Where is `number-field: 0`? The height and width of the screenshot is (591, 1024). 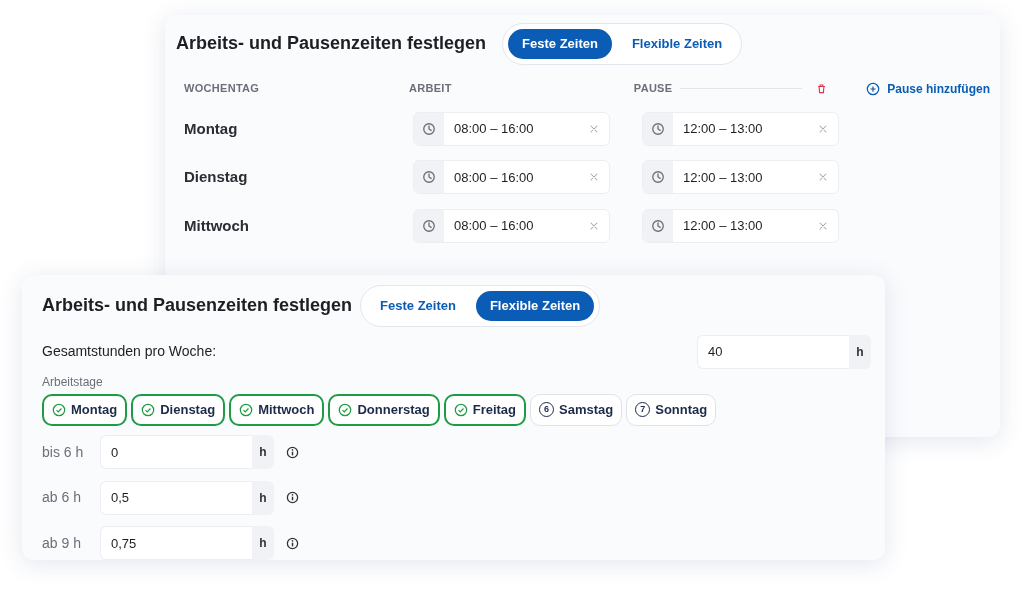 number-field: 0 is located at coordinates (176, 452).